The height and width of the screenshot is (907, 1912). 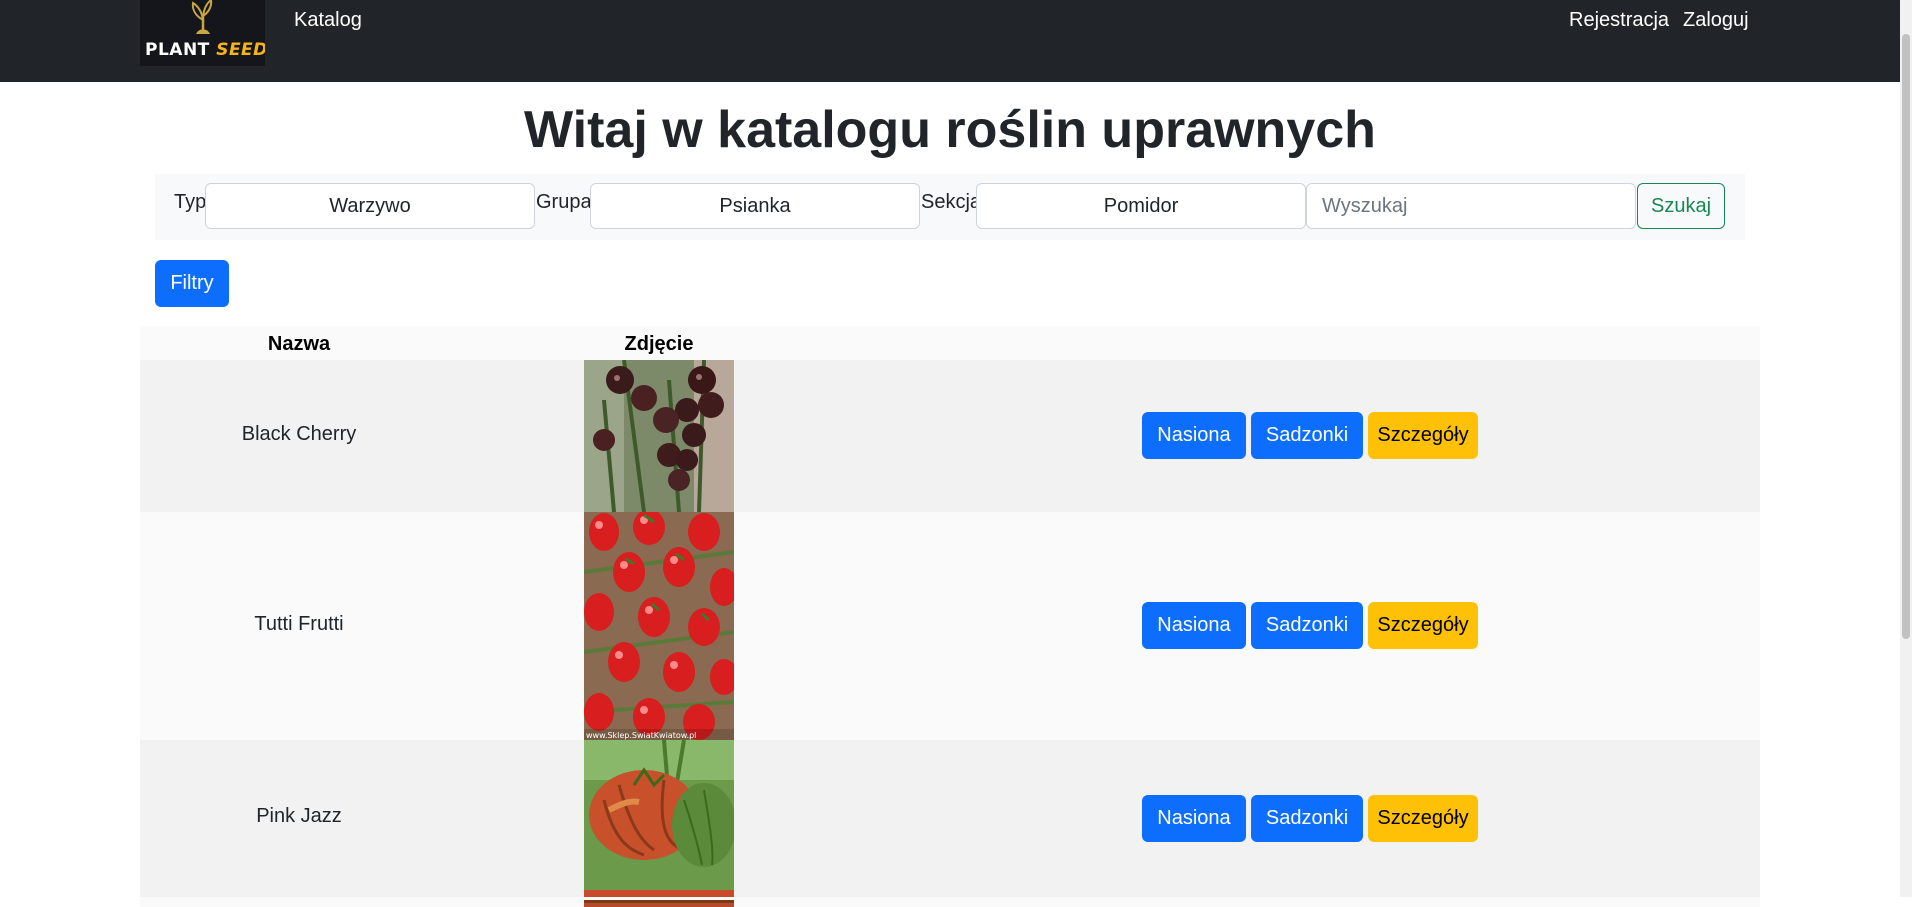 I want to click on section-label: Sekcja, so click(x=951, y=202).